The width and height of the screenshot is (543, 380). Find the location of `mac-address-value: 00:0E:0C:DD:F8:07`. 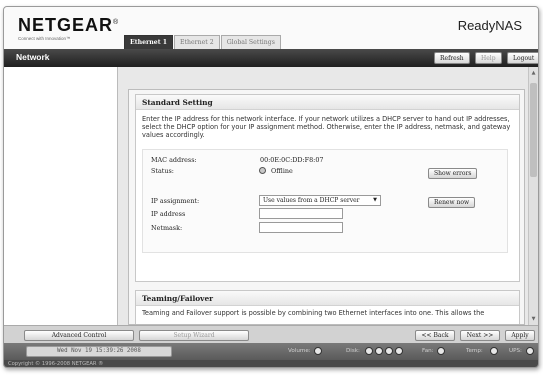

mac-address-value: 00:0E:0C:DD:F8:07 is located at coordinates (292, 160).